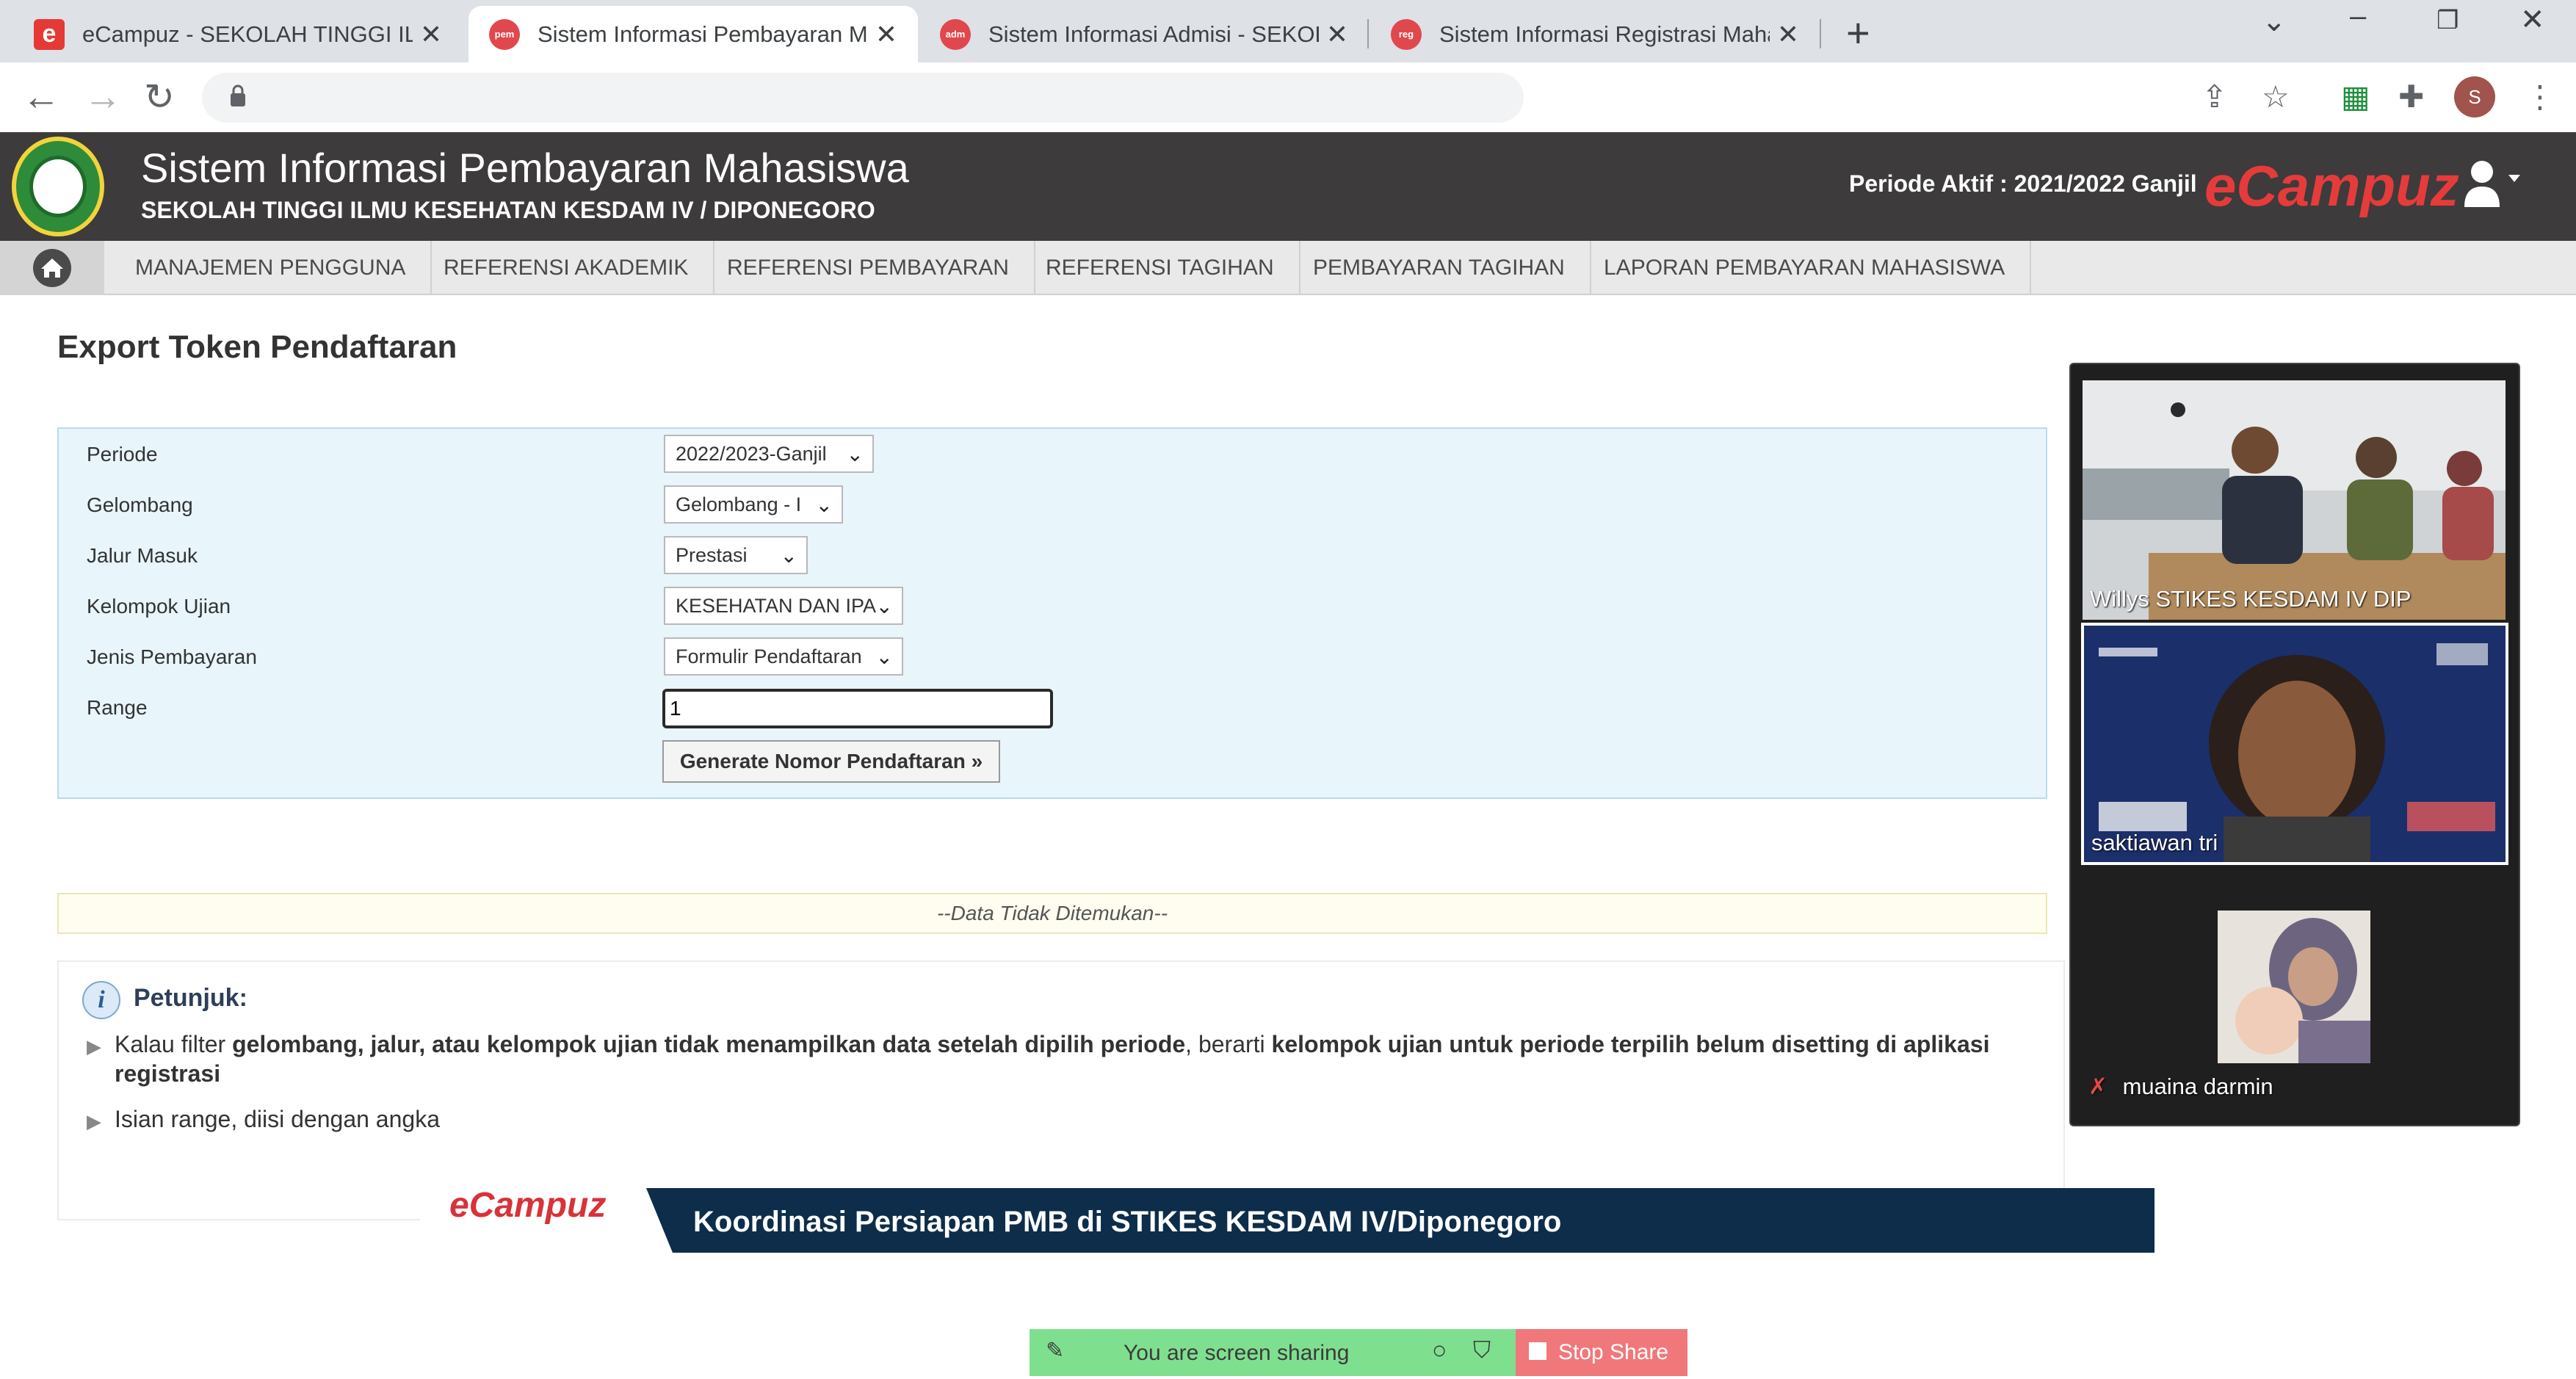  Describe the element at coordinates (1237, 1353) in the screenshot. I see `screen-sharing-status: You are screen sharing` at that location.